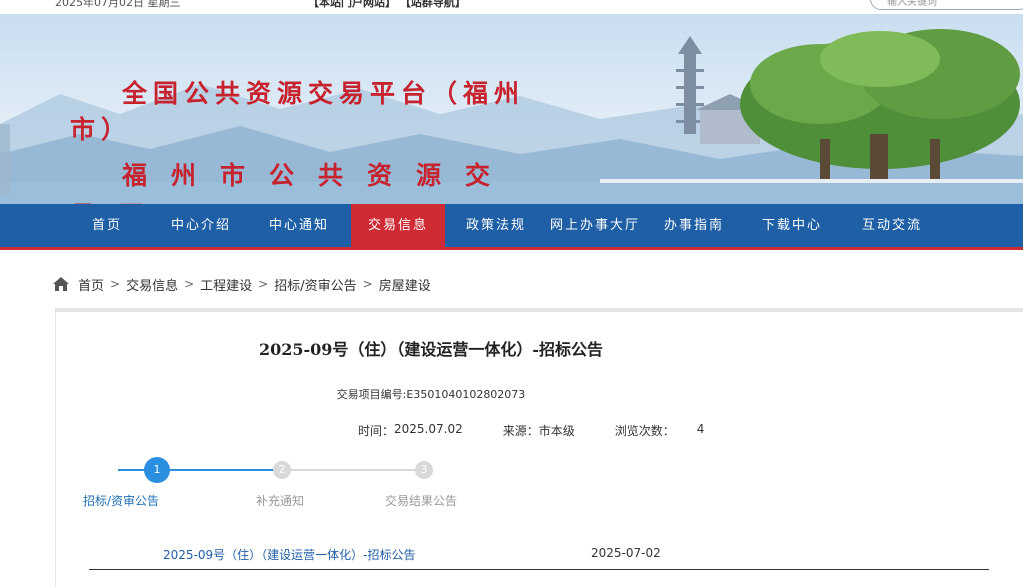 The image size is (1023, 587). I want to click on step-2-label: 补充通知, so click(280, 500).